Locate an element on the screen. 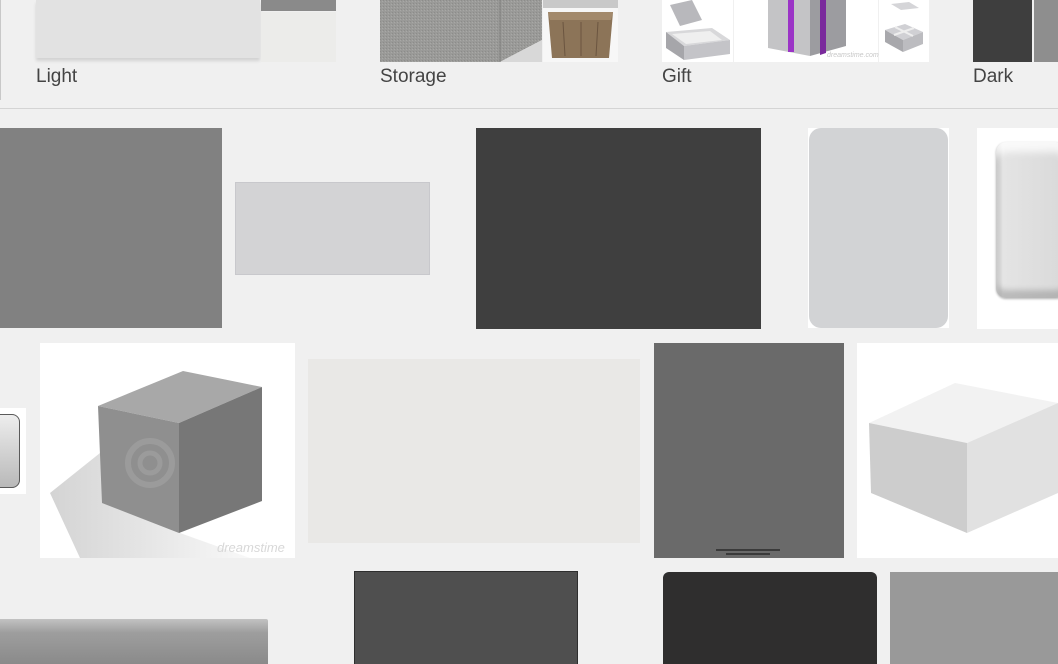 The height and width of the screenshot is (664, 1058). result-image-r2 is located at coordinates (332, 228).